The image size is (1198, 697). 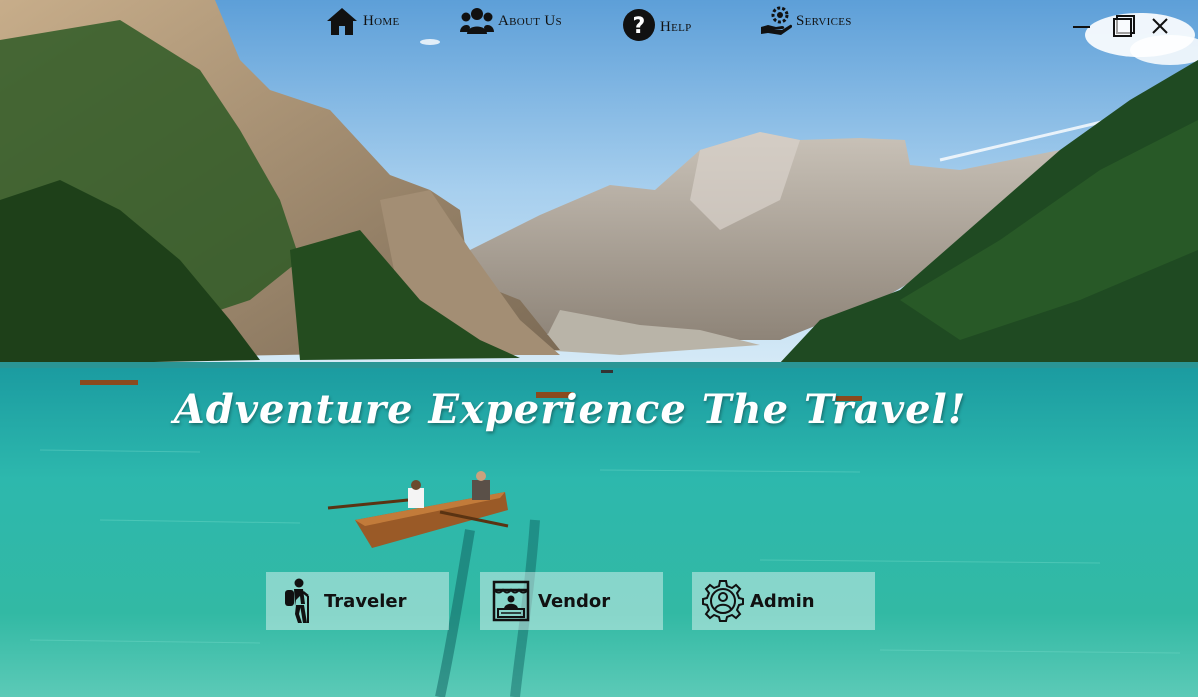 I want to click on services-icon, so click(x=776, y=21).